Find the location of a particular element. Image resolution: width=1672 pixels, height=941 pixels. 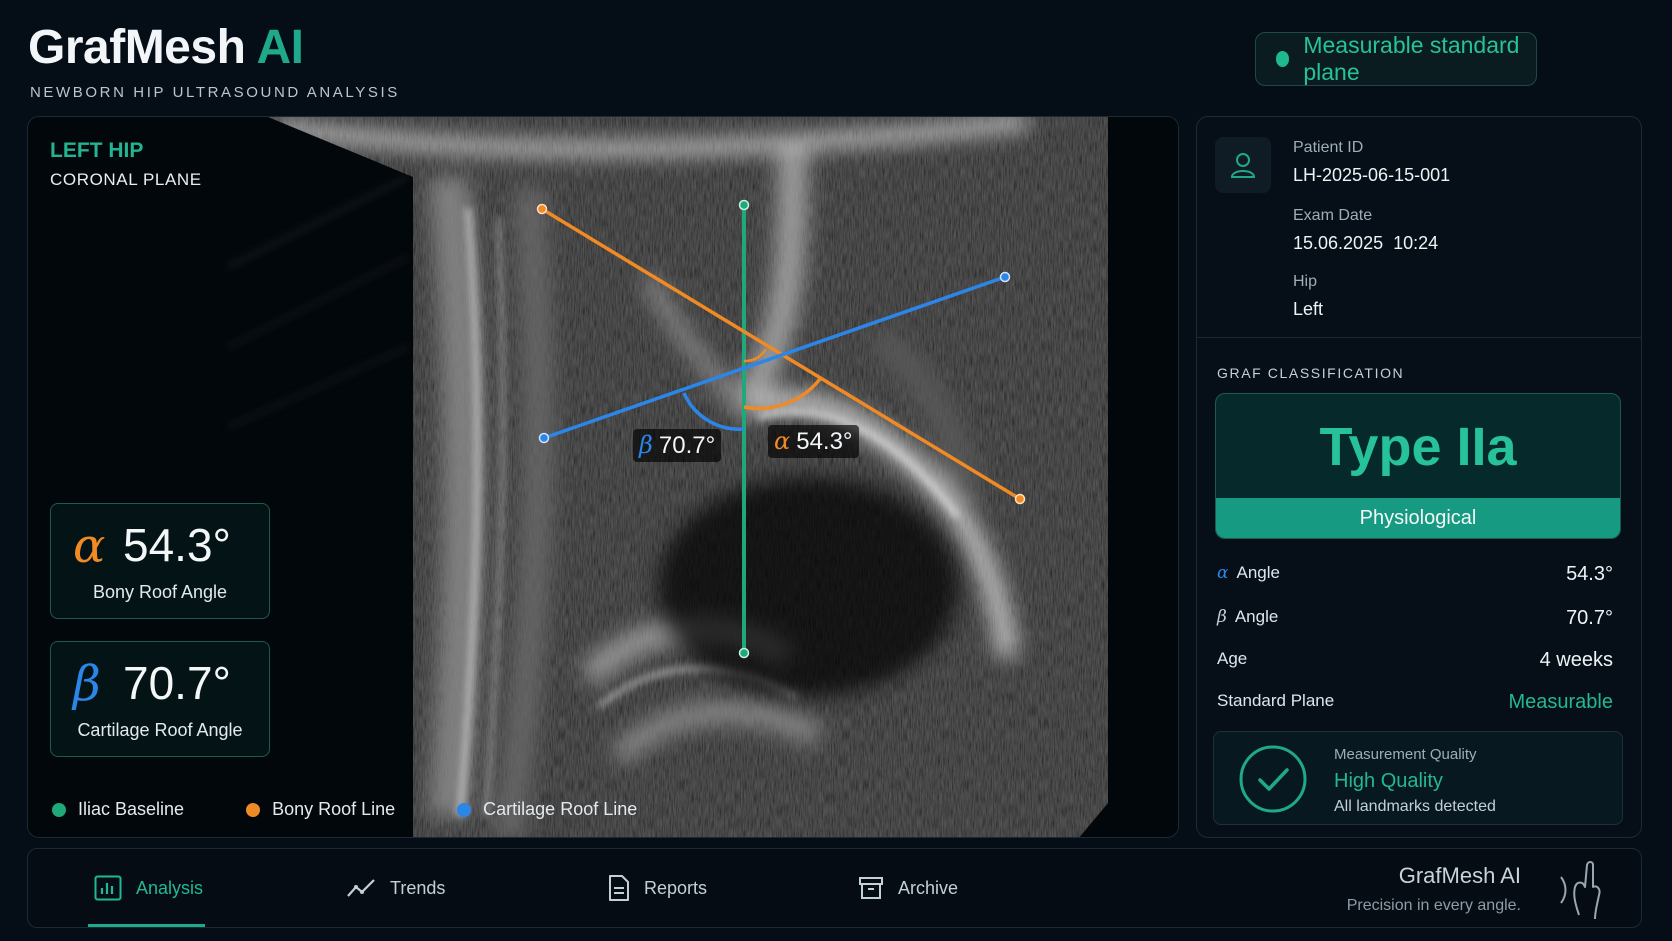

nav-tab-analysis: Analysis is located at coordinates (146, 888).